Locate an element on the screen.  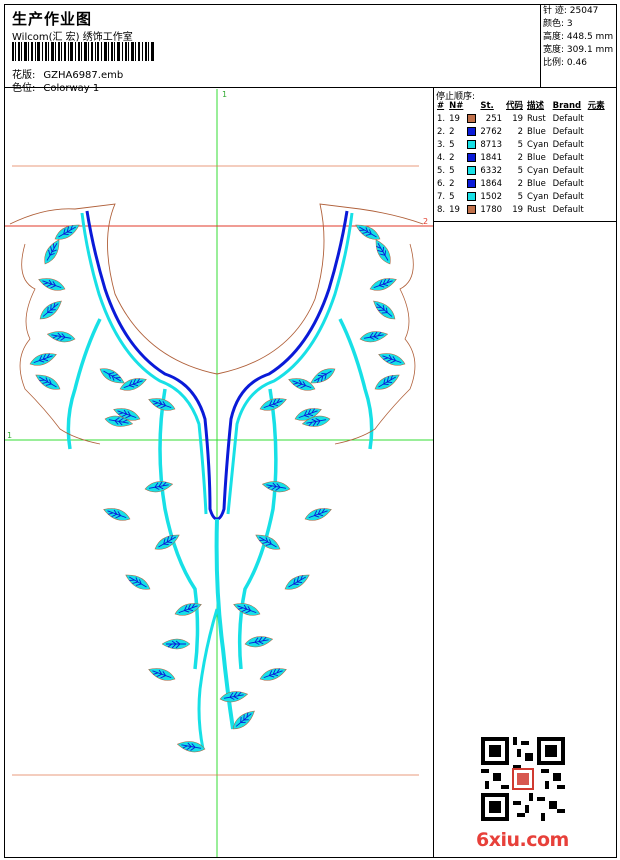
stop-row: 4. 2 1841 2 Blue Default is located at coordinates (521, 158).